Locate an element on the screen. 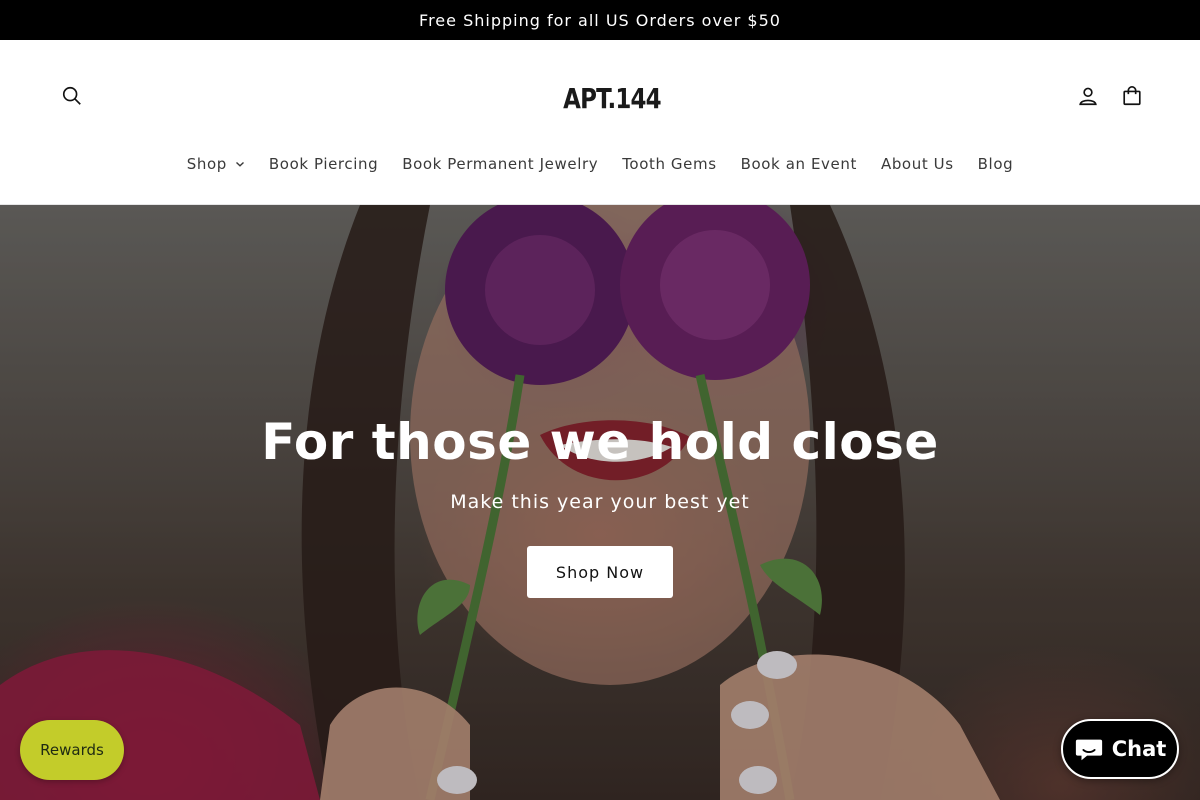 Image resolution: width=1200 pixels, height=800 pixels. nav-item-shop: Shop is located at coordinates (216, 164).